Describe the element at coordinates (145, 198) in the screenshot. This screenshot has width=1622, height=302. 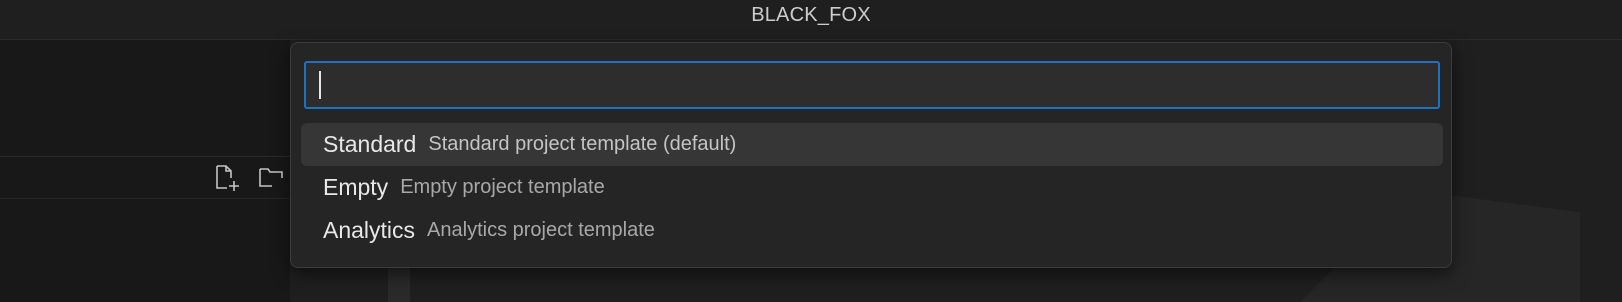
I see `sidebar-divider` at that location.